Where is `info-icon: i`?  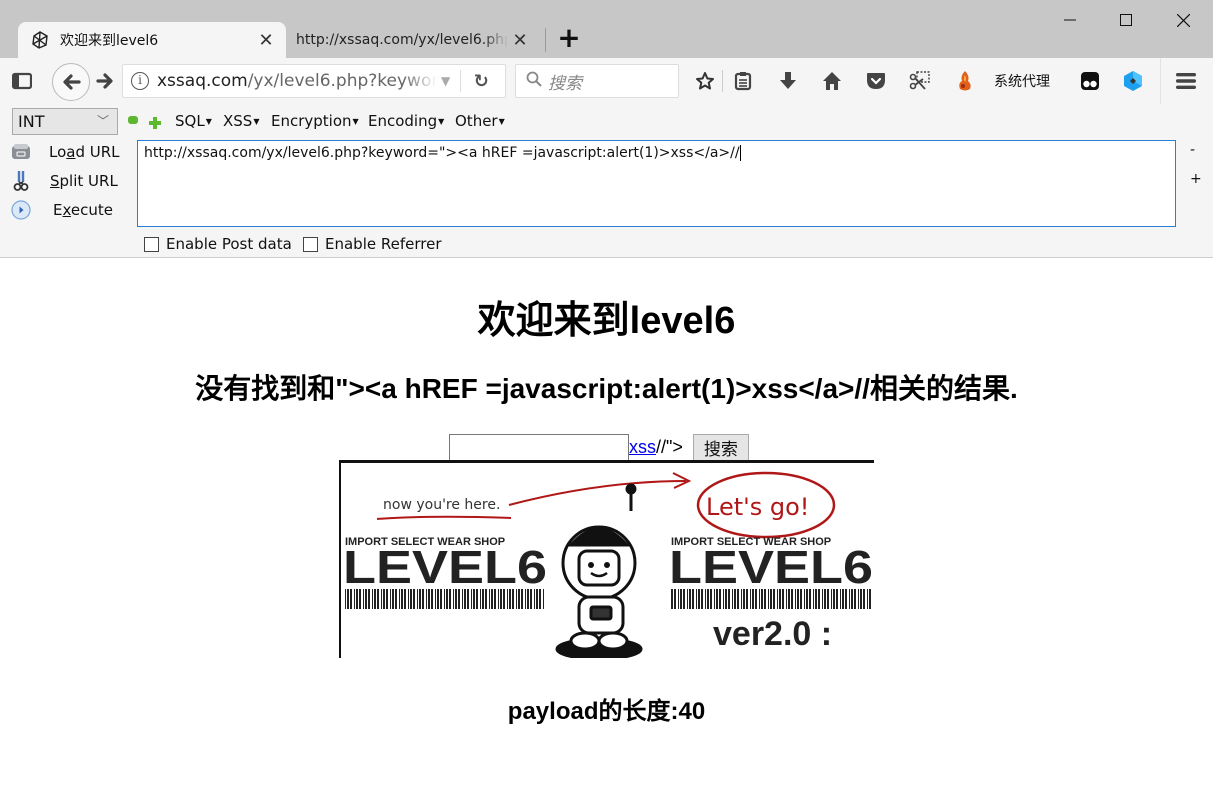
info-icon: i is located at coordinates (140, 81).